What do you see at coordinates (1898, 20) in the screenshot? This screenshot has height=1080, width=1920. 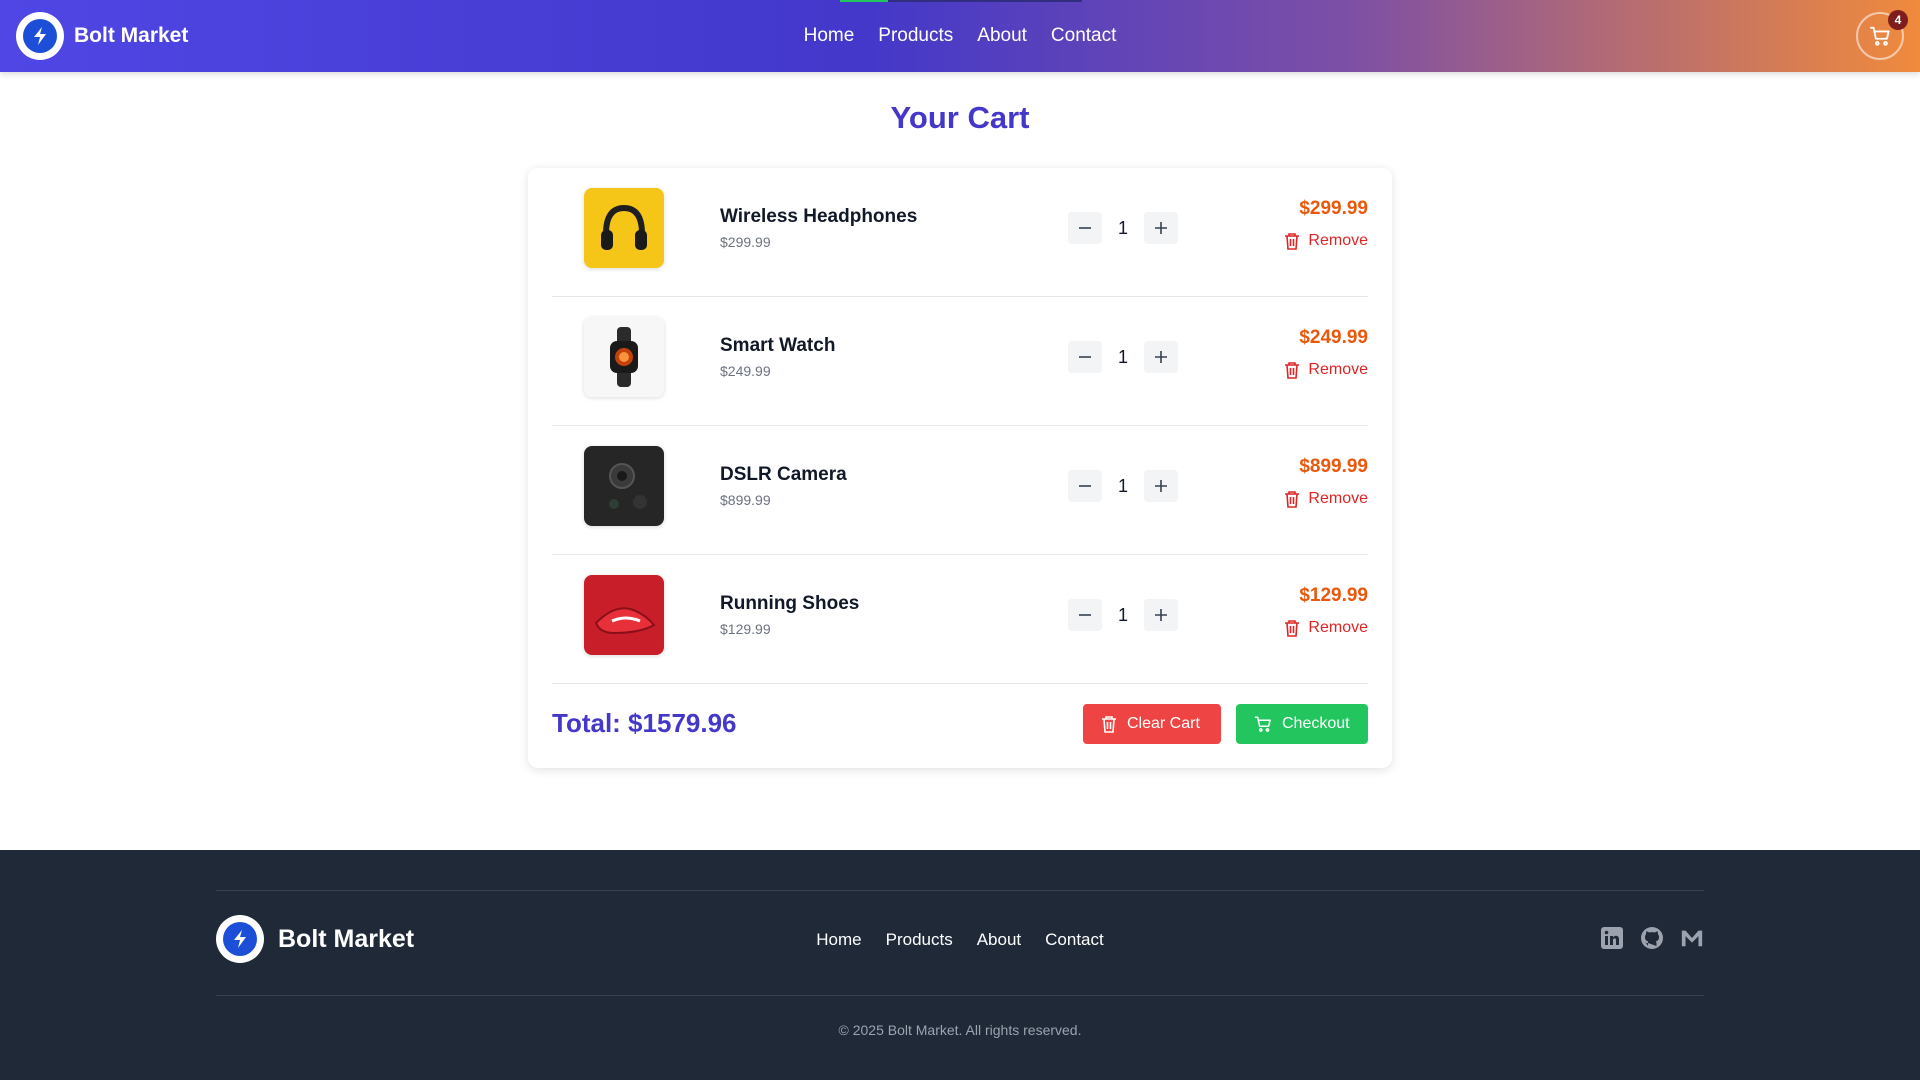 I see `cart-count-badge: 4` at bounding box center [1898, 20].